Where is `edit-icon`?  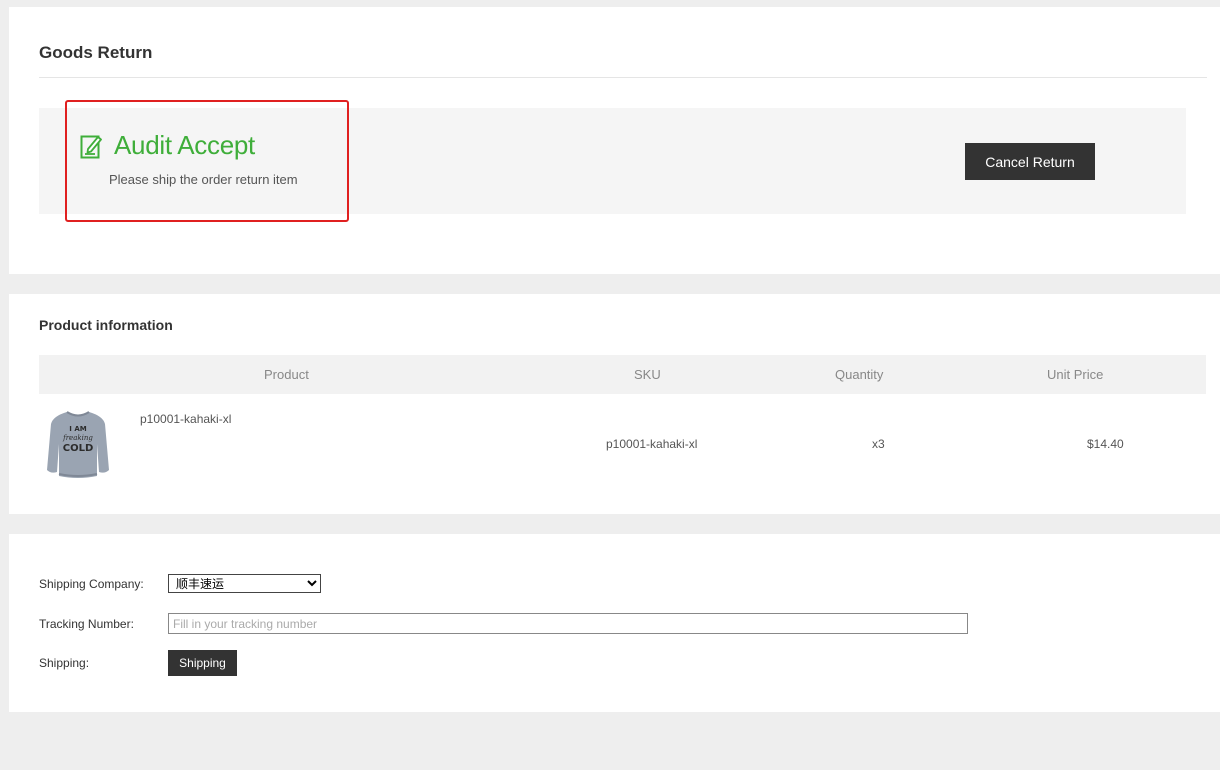
edit-icon is located at coordinates (91, 147).